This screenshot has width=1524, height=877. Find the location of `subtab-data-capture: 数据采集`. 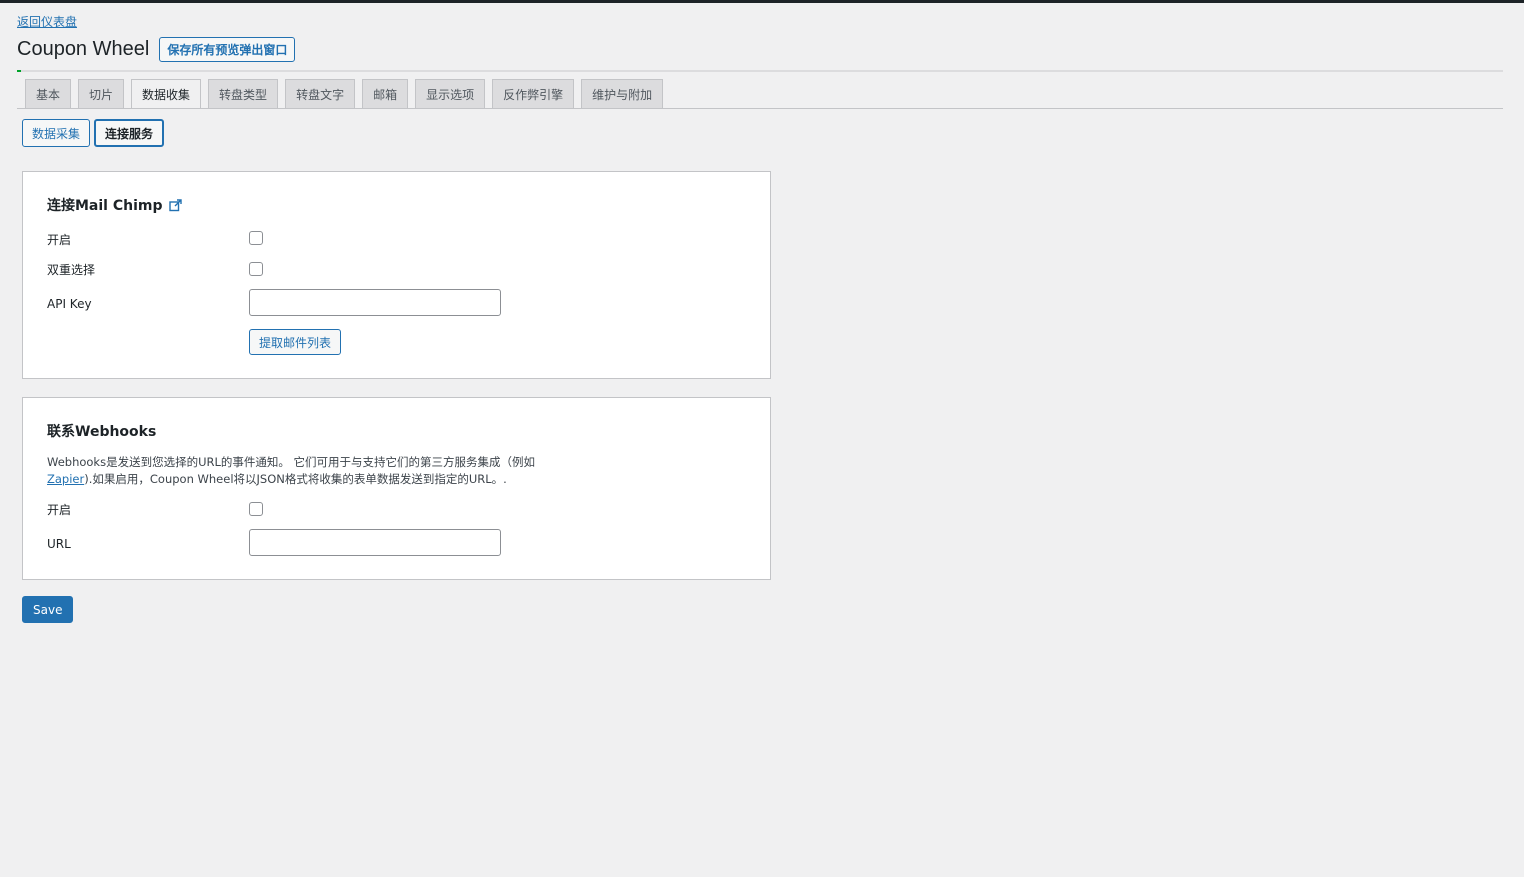

subtab-data-capture: 数据采集 is located at coordinates (56, 133).